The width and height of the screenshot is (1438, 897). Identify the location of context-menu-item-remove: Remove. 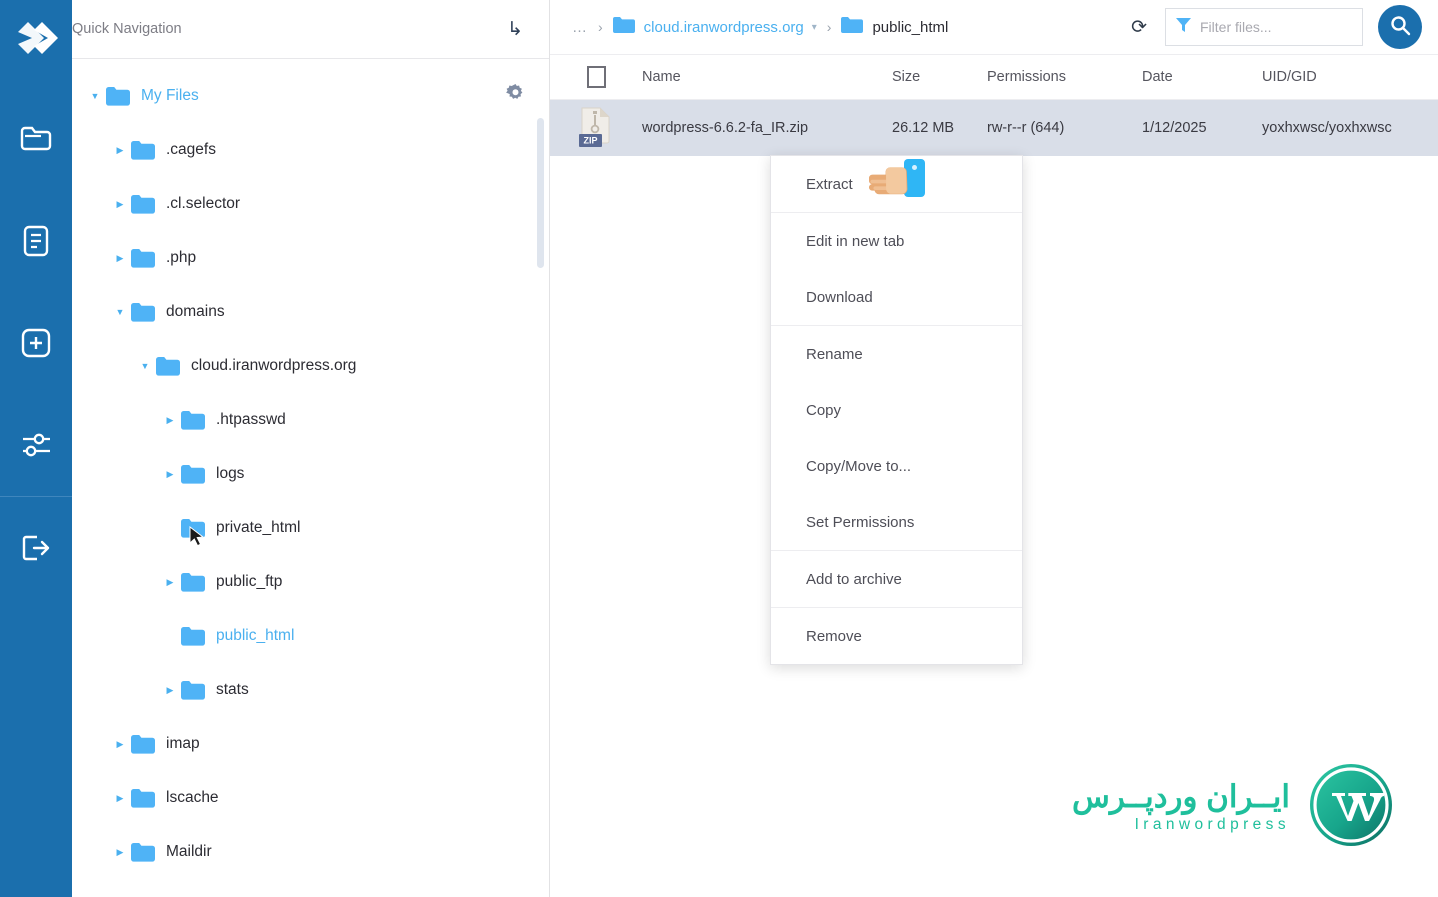
(896, 636).